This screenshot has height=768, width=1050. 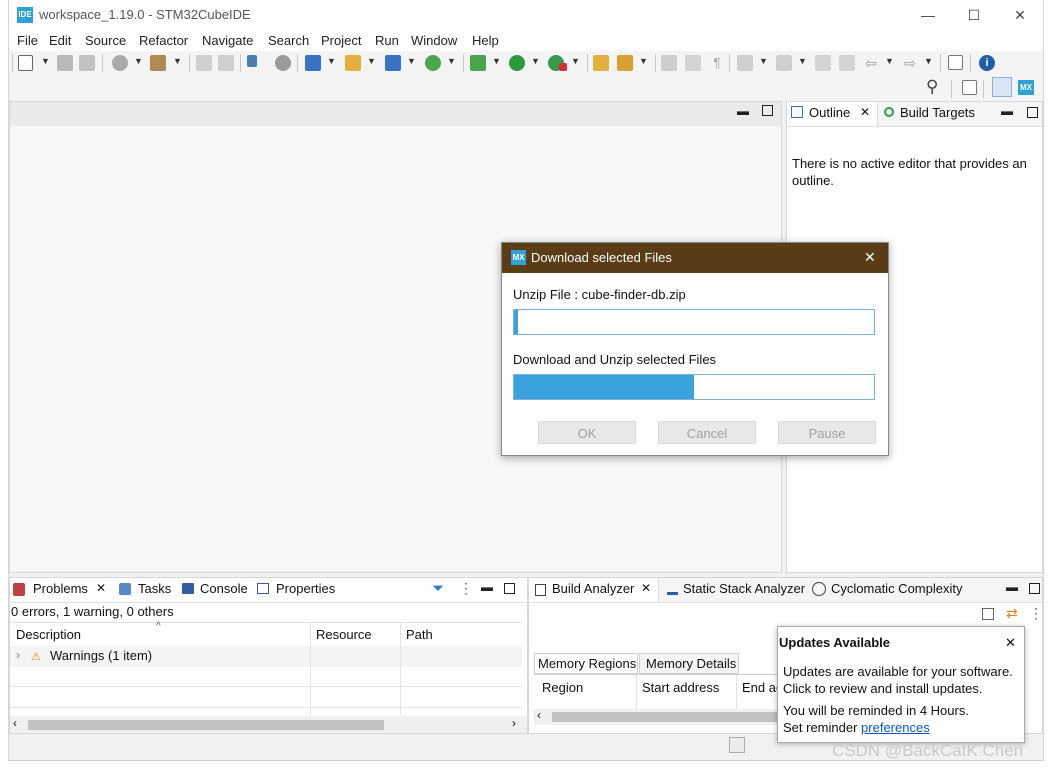 What do you see at coordinates (65, 63) in the screenshot?
I see `save-icon` at bounding box center [65, 63].